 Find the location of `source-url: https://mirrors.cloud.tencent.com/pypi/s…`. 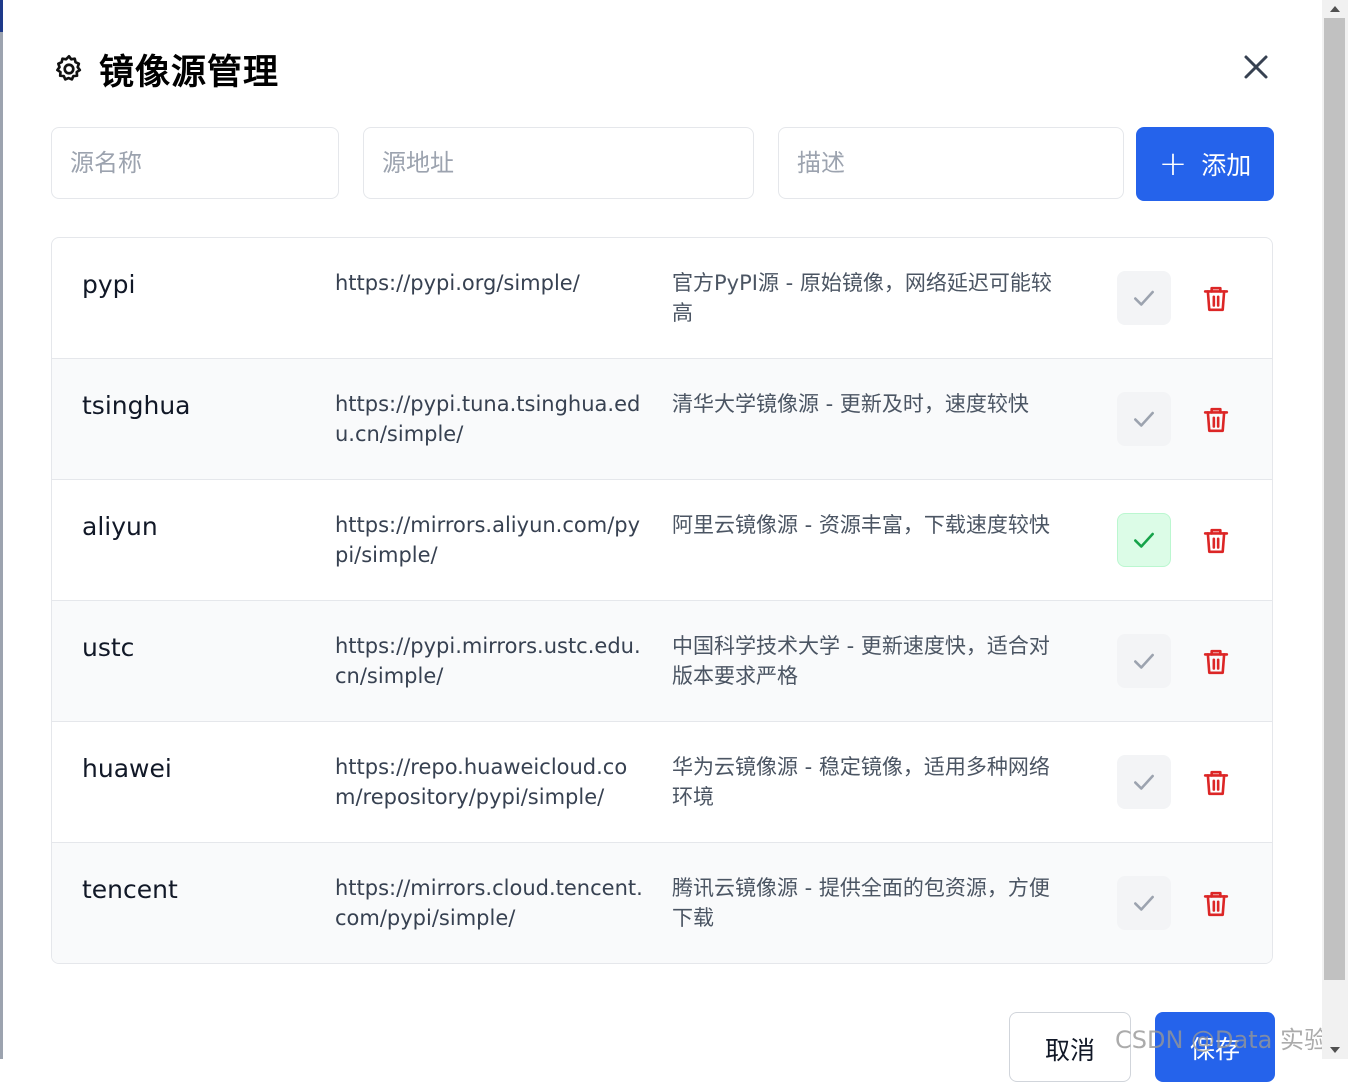

source-url: https://mirrors.cloud.tencent.com/pypi/s… is located at coordinates (489, 903).